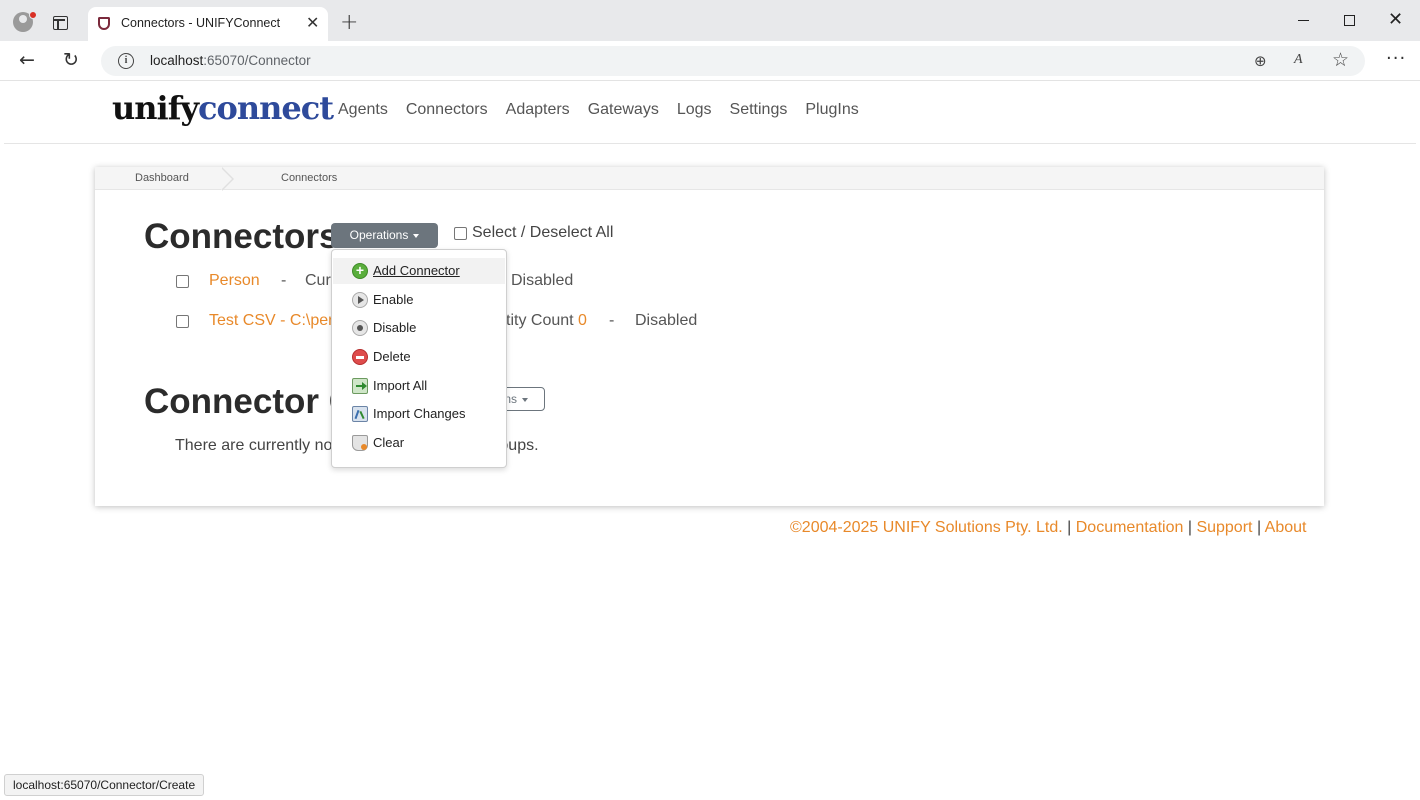  What do you see at coordinates (126, 61) in the screenshot?
I see `site-info-icon: i` at bounding box center [126, 61].